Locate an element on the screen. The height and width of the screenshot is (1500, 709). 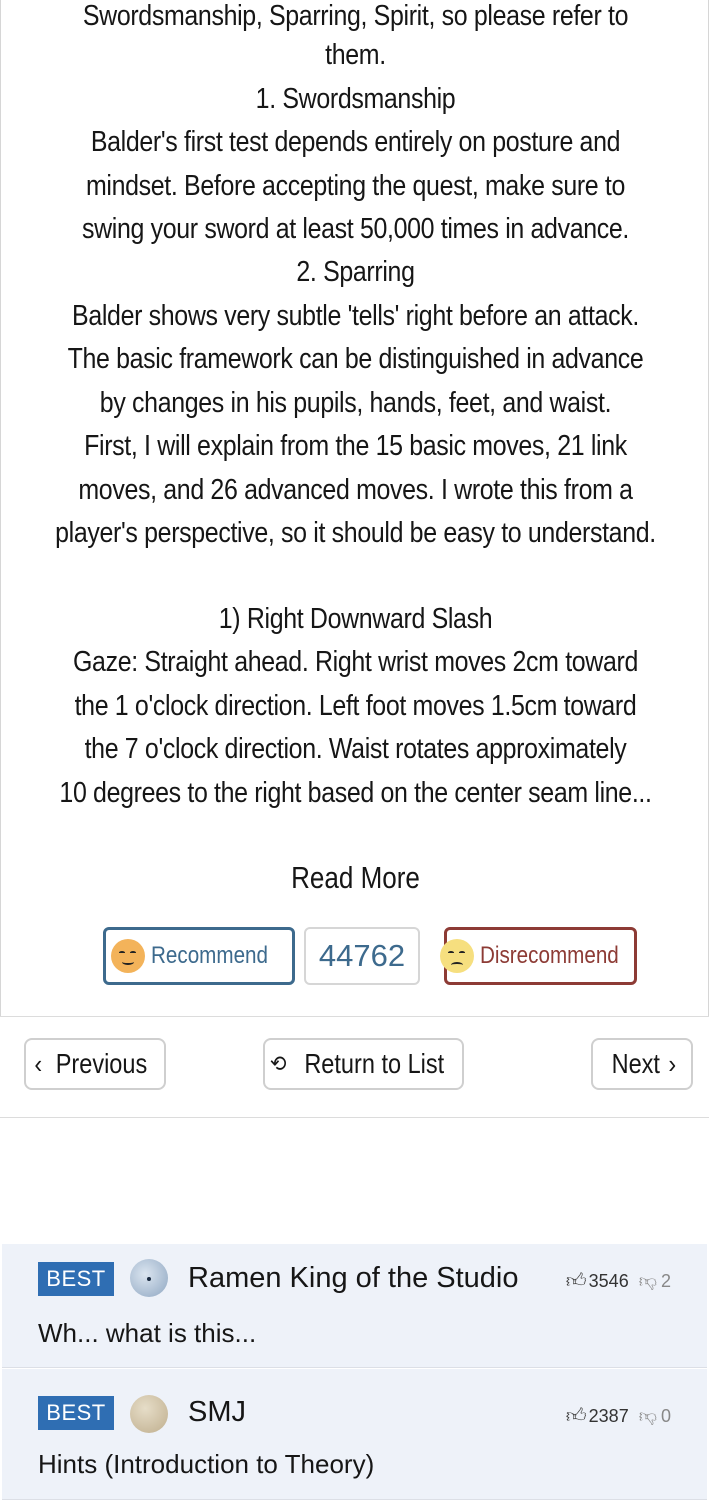
return-to-list-button: ⟲ Return to List is located at coordinates (363, 1064).